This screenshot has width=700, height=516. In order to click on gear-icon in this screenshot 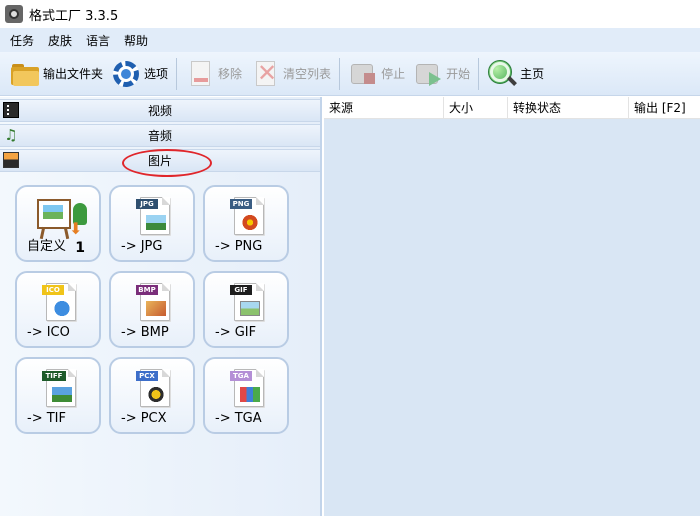, I will do `click(126, 74)`.